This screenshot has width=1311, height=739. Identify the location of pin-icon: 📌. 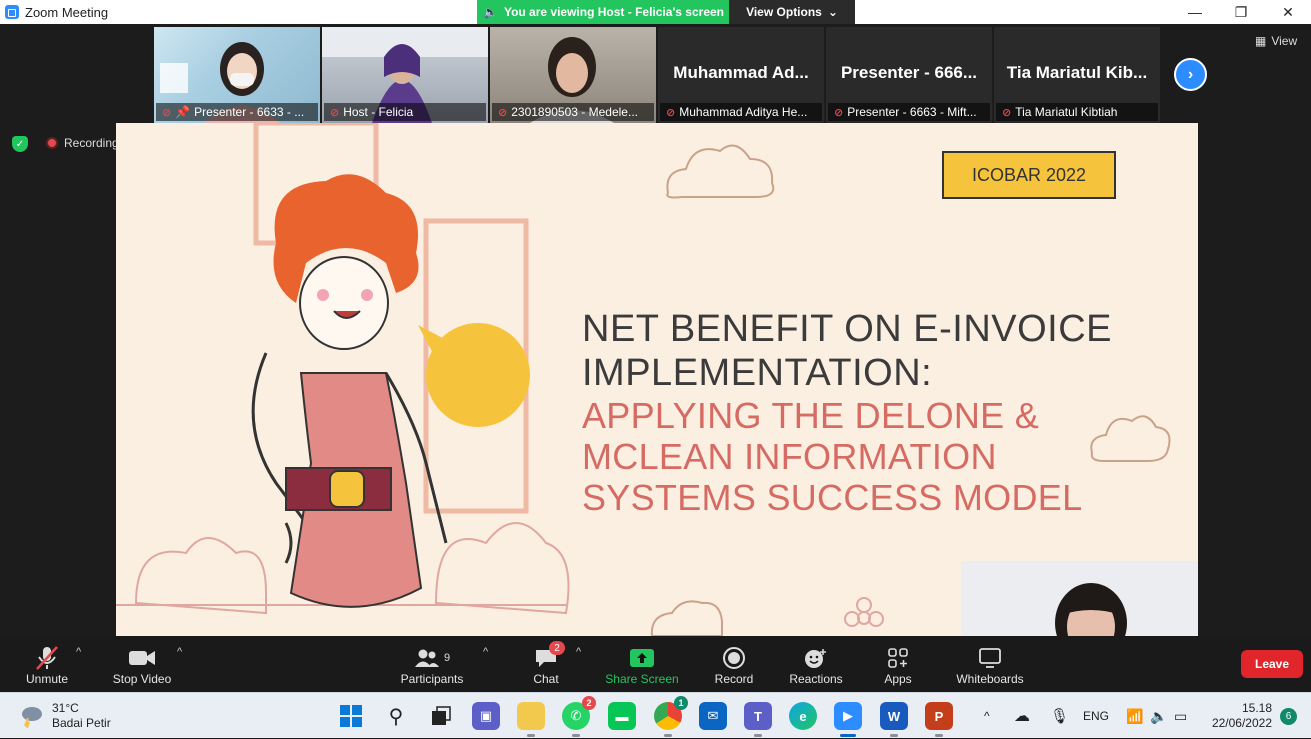
(183, 112).